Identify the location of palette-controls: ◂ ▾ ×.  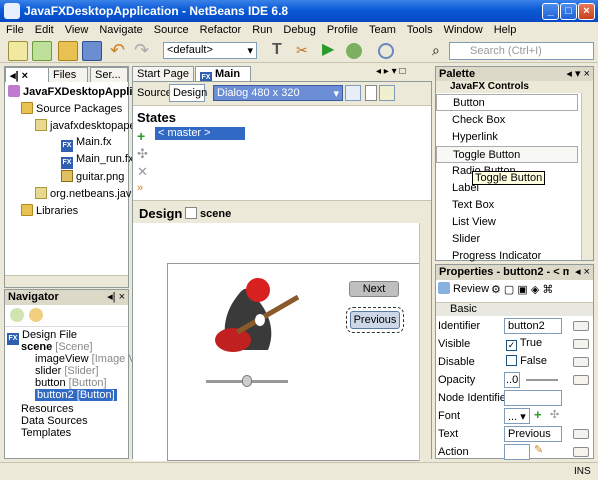
(578, 73).